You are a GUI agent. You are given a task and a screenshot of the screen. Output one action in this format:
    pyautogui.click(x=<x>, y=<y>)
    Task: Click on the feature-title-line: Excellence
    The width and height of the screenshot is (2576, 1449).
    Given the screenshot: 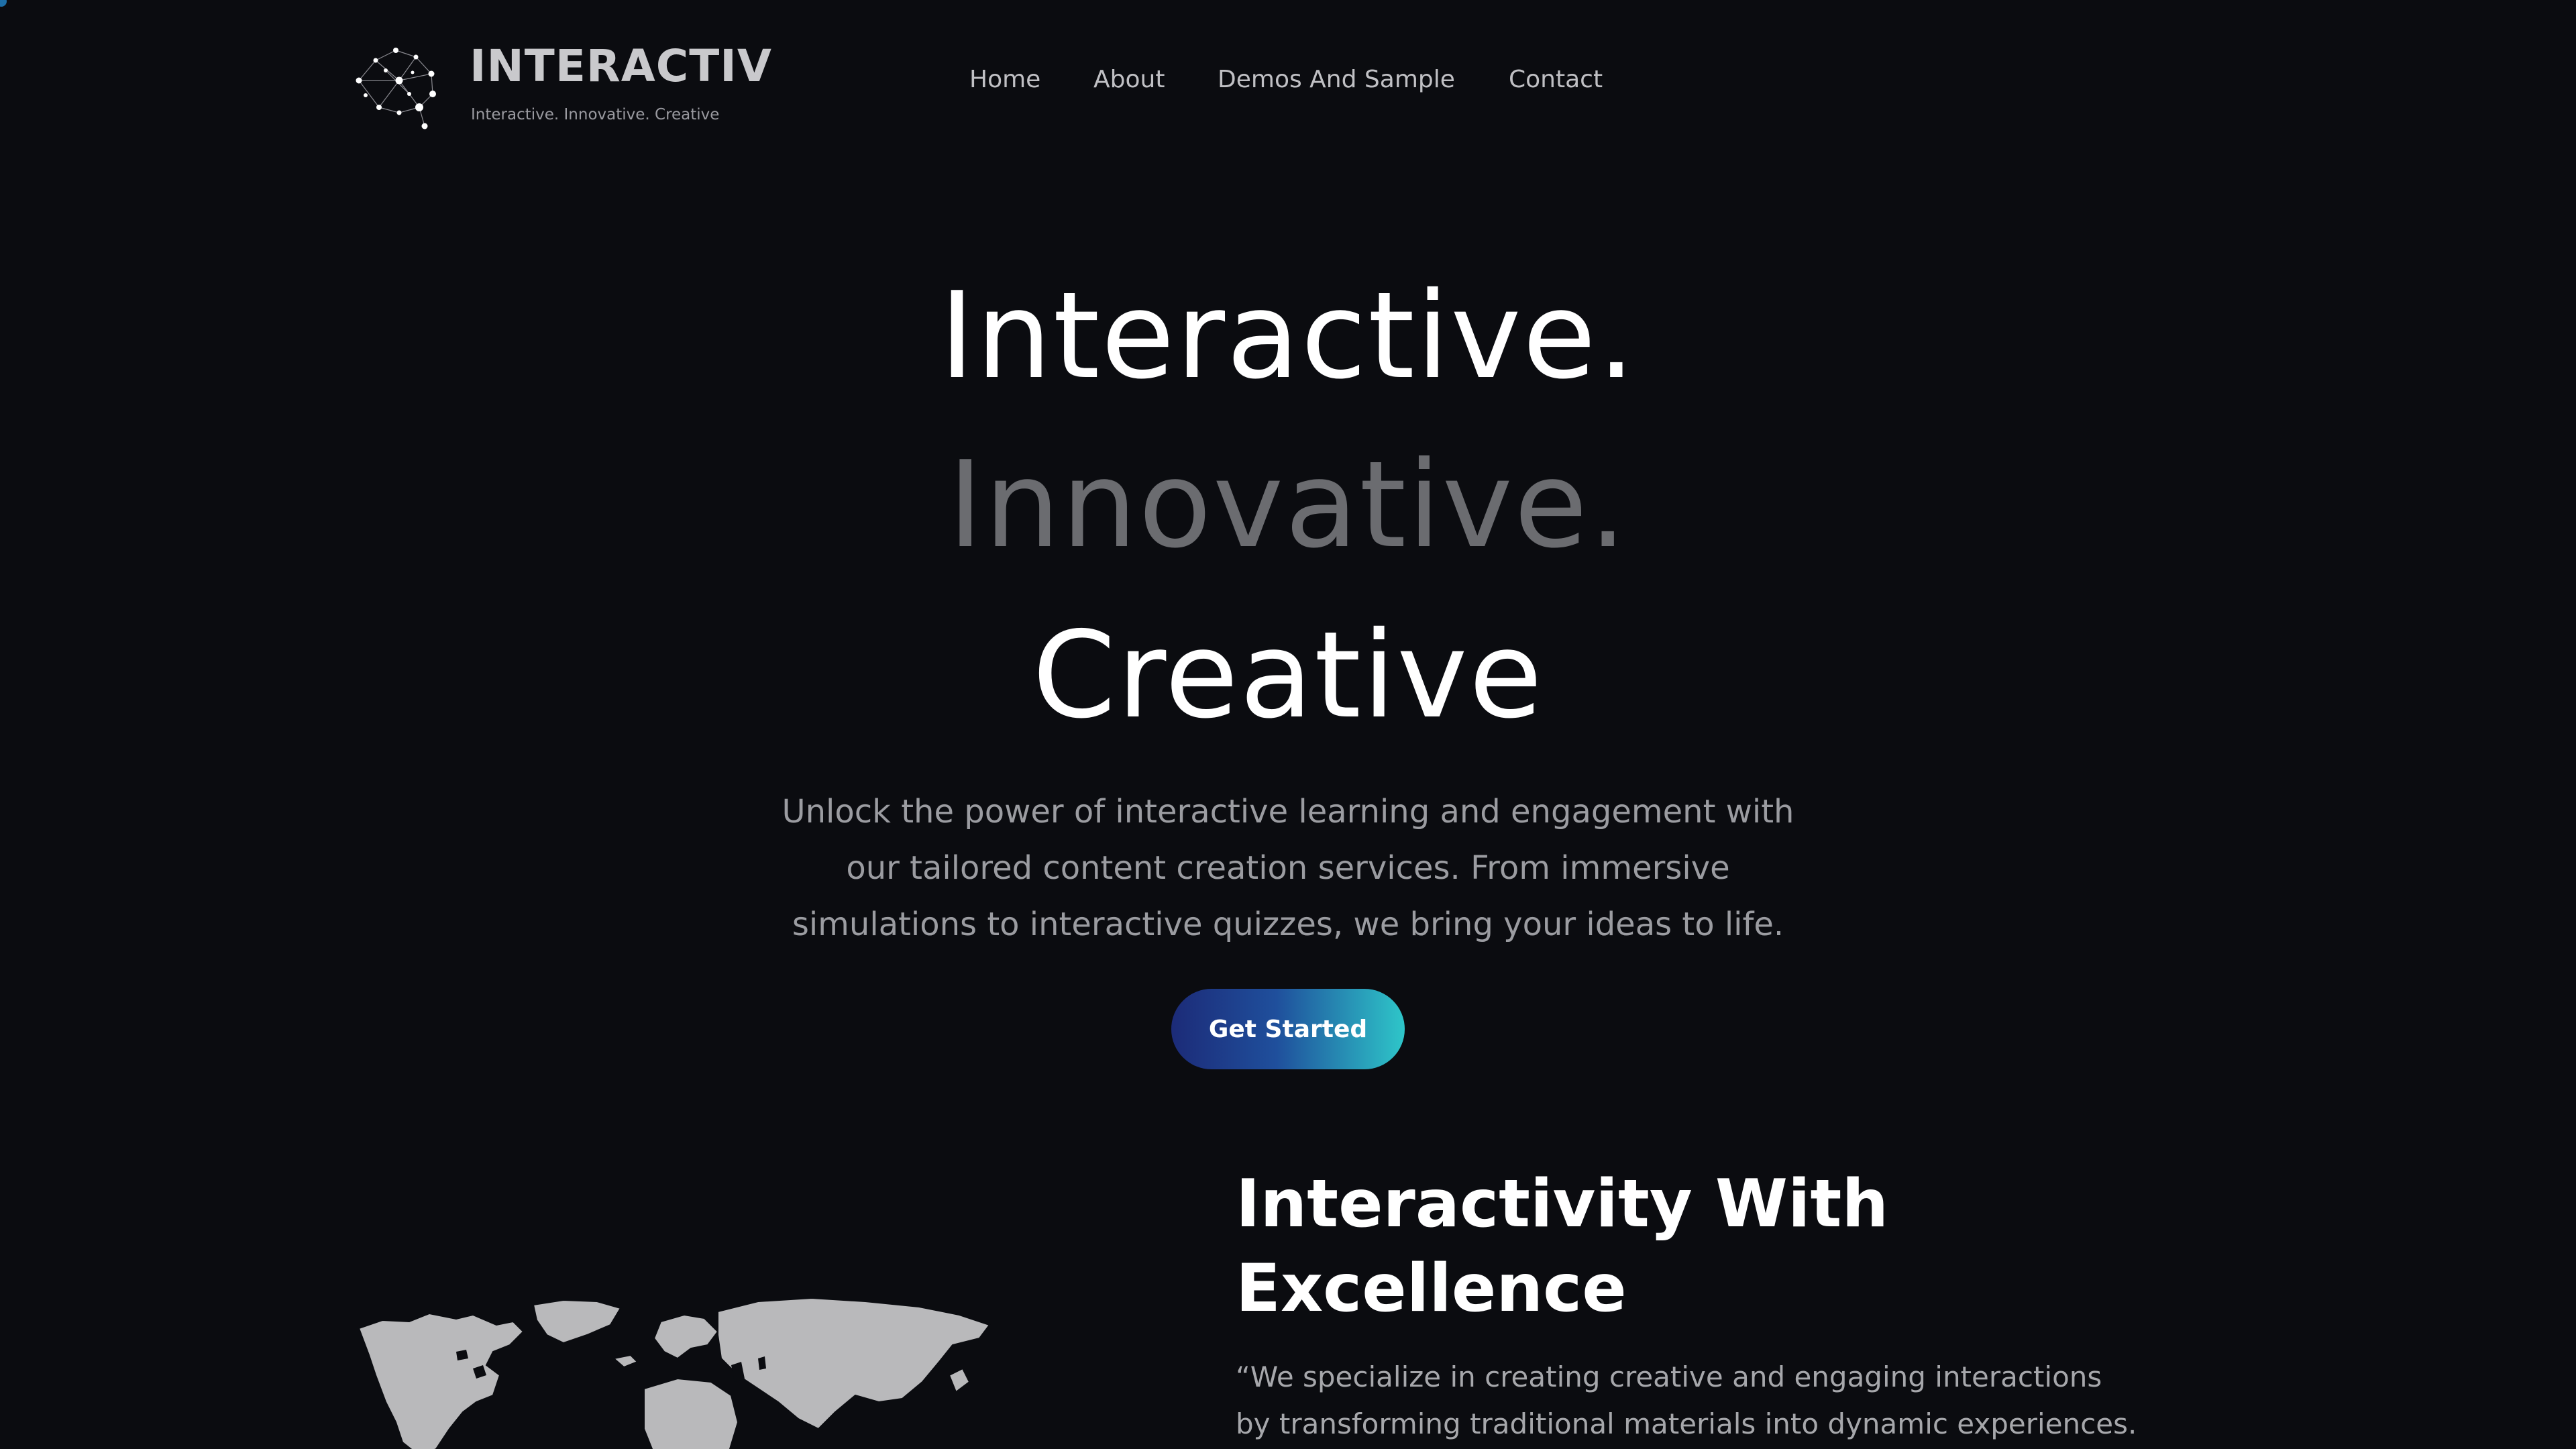 What is the action you would take?
    pyautogui.click(x=1431, y=1288)
    